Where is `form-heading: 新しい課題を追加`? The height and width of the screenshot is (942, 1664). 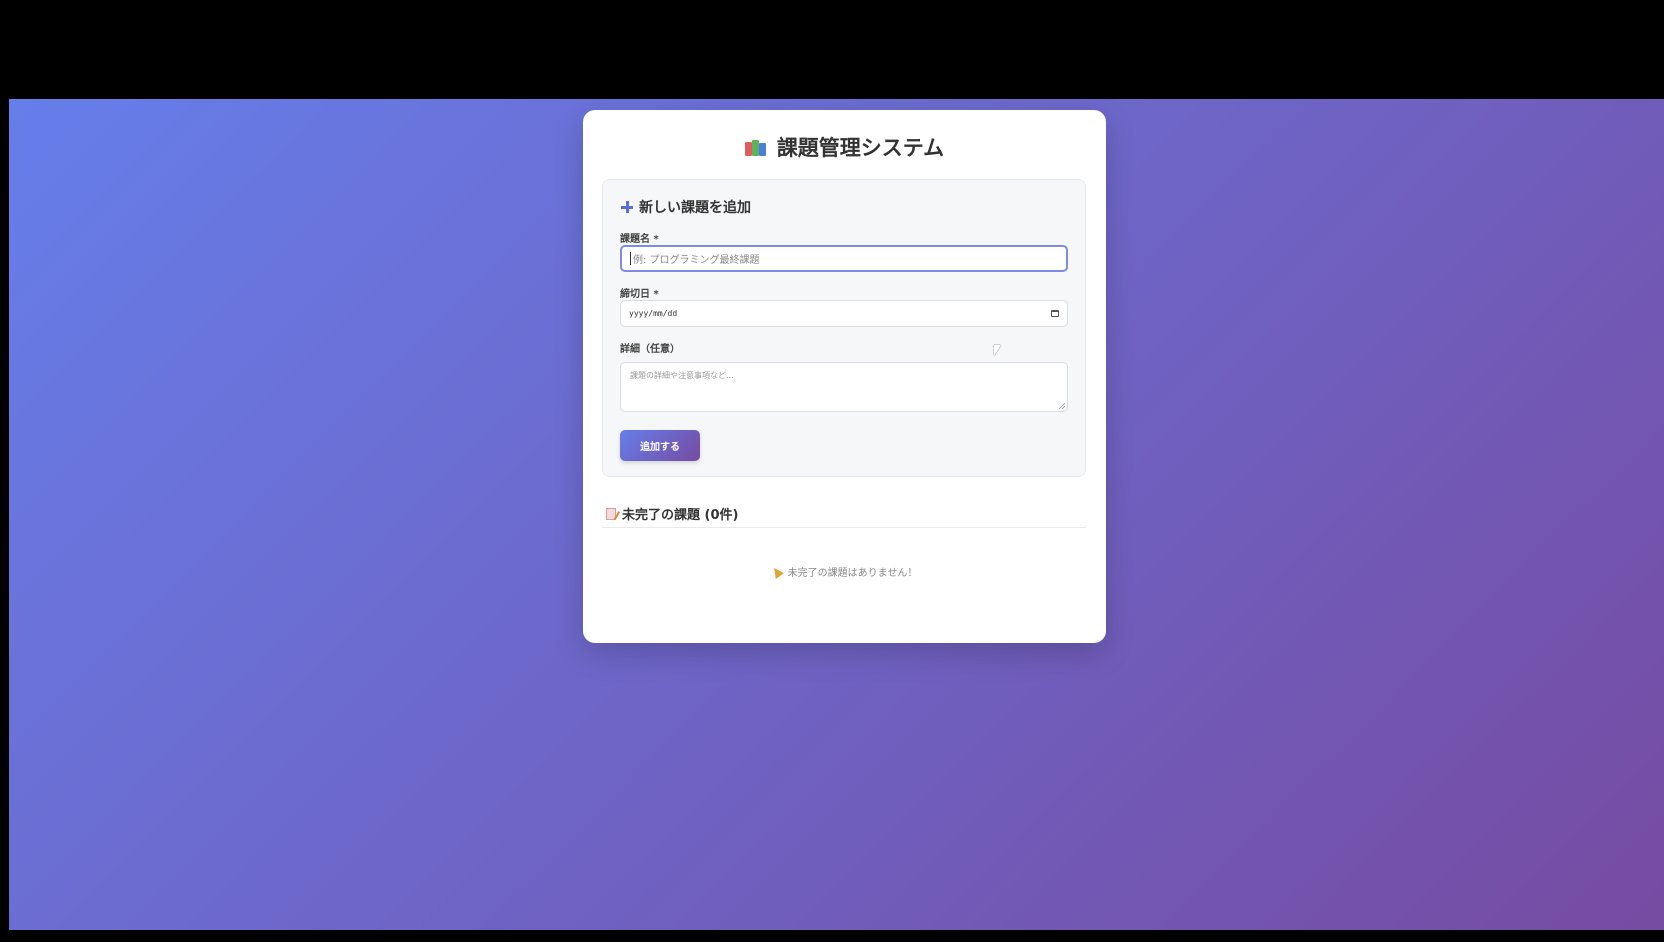 form-heading: 新しい課題を追加 is located at coordinates (686, 207).